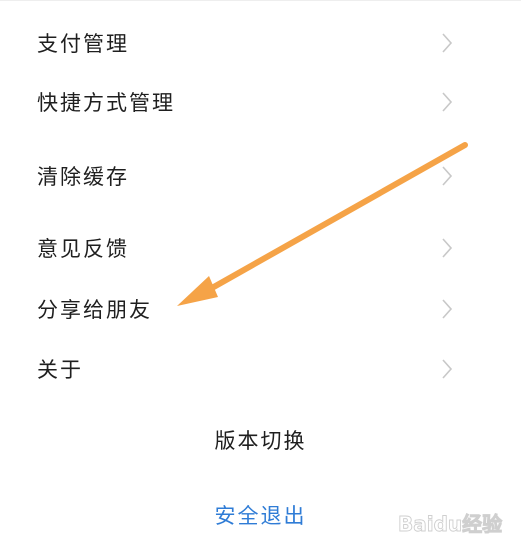  What do you see at coordinates (260, 102) in the screenshot?
I see `menu-item-shortcut: 快捷方式管理` at bounding box center [260, 102].